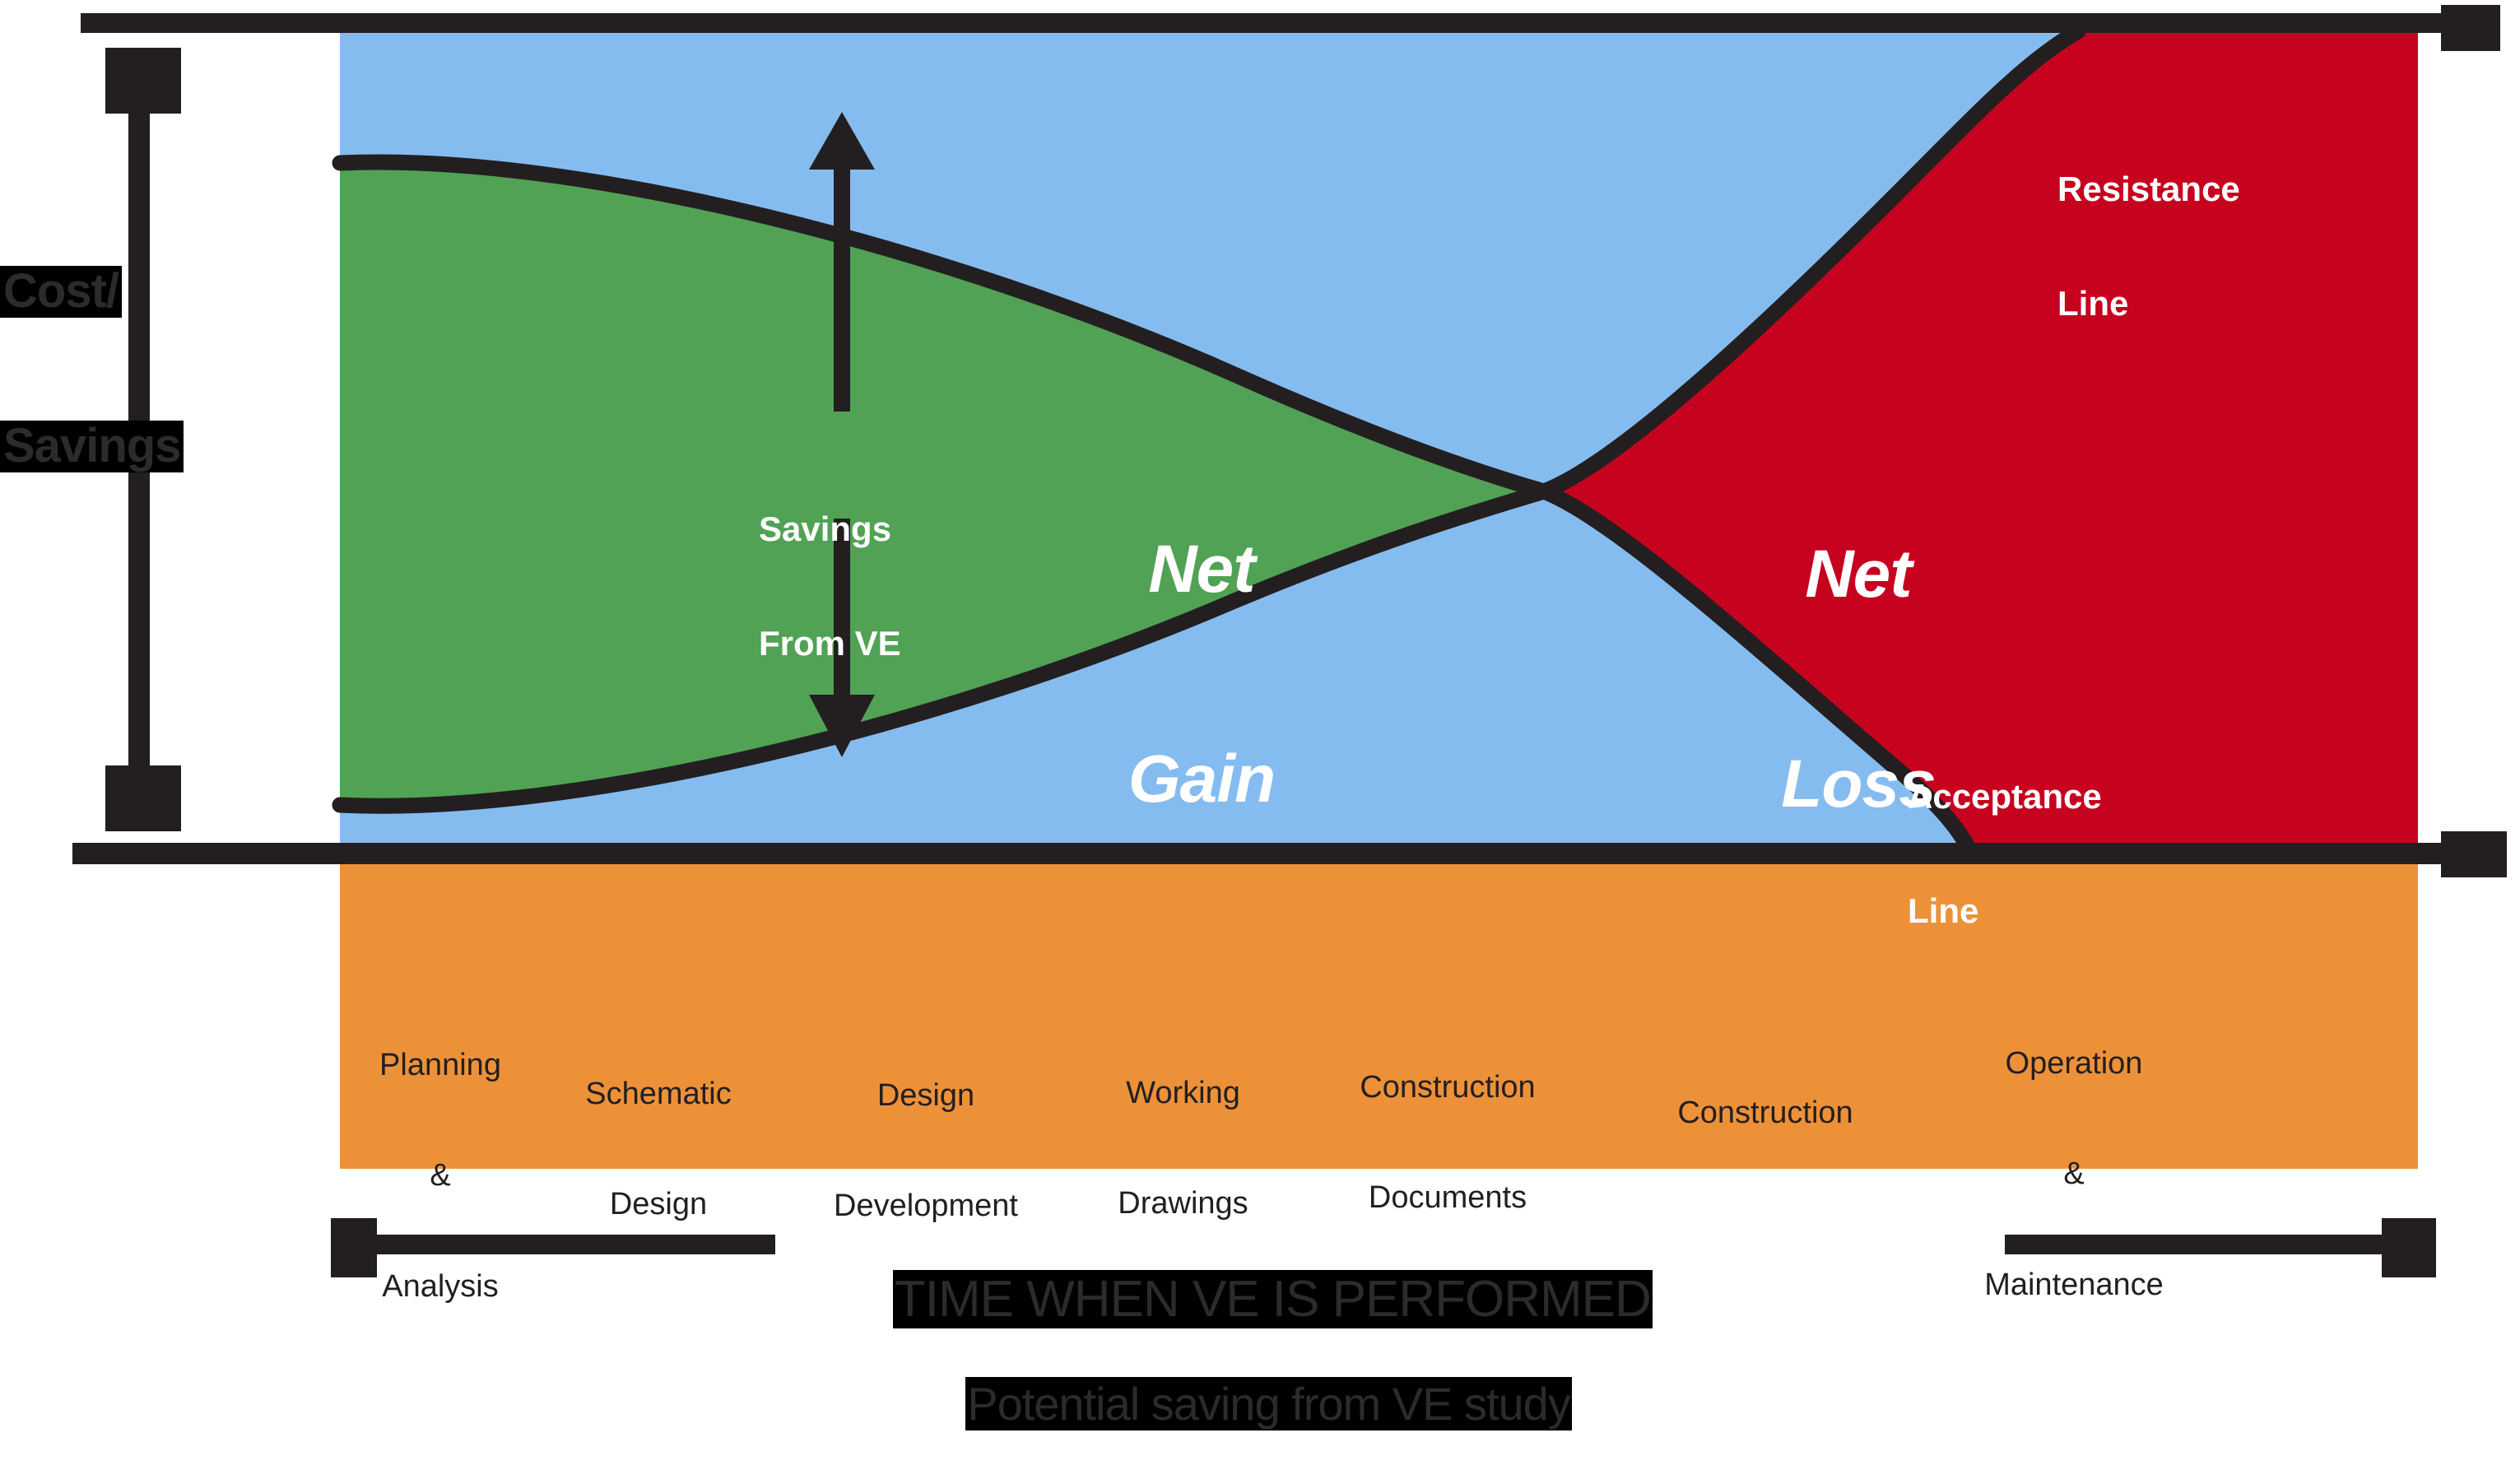 The height and width of the screenshot is (1484, 2520). What do you see at coordinates (92, 369) in the screenshot?
I see `y-axis-title: Cost/ Savings` at bounding box center [92, 369].